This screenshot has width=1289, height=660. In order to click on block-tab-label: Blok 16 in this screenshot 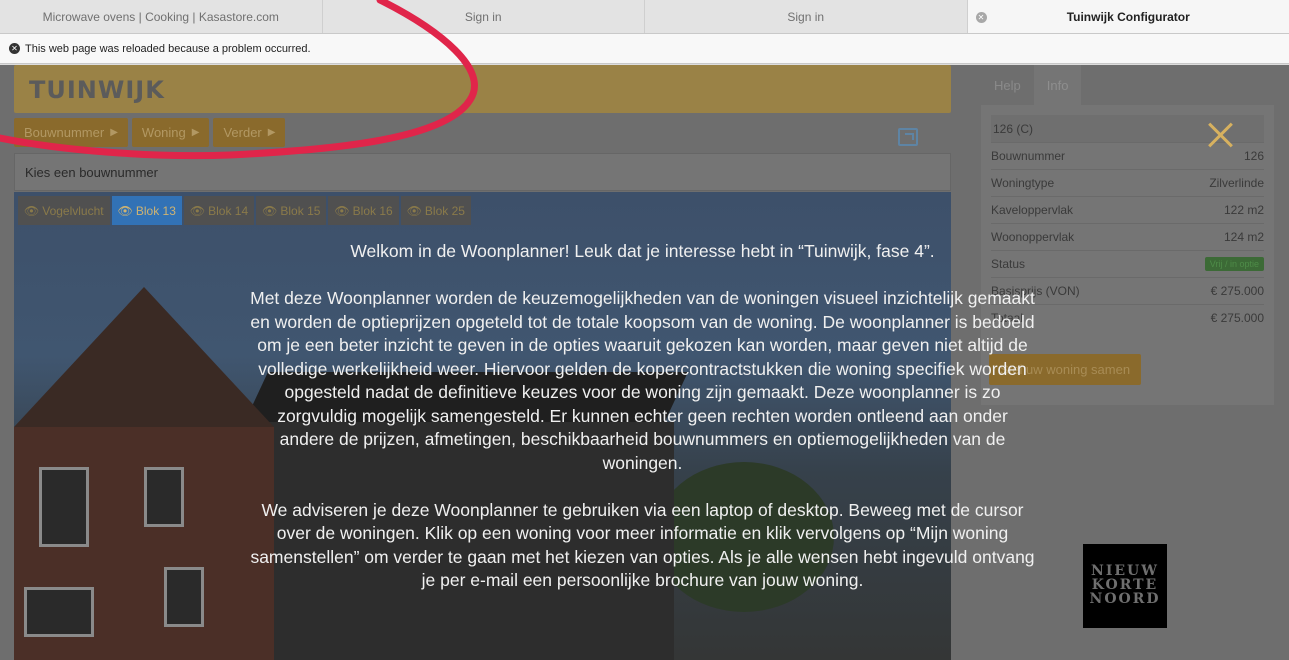, I will do `click(372, 210)`.